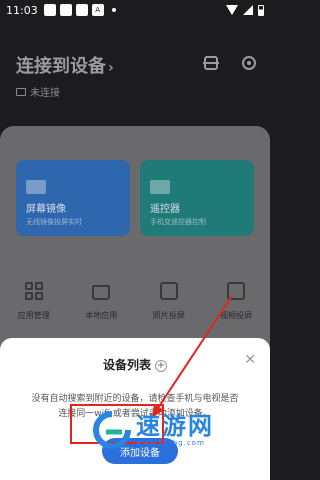  Describe the element at coordinates (170, 443) in the screenshot. I see `watermark-url: www.sssbg.com` at that location.